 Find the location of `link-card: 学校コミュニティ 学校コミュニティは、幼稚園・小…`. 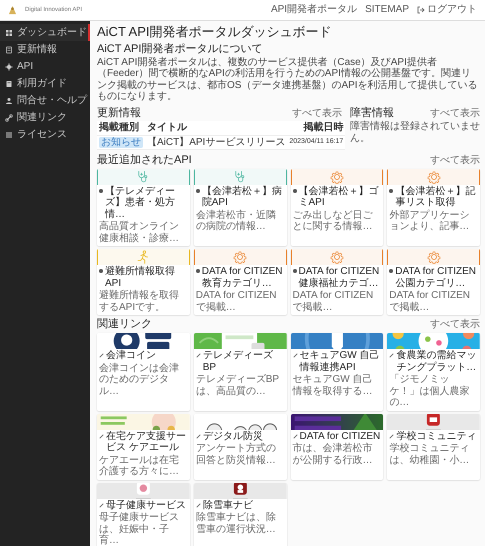

link-card: 学校コミュニティ 学校コミュニティは、幼稚園・小… is located at coordinates (433, 447).